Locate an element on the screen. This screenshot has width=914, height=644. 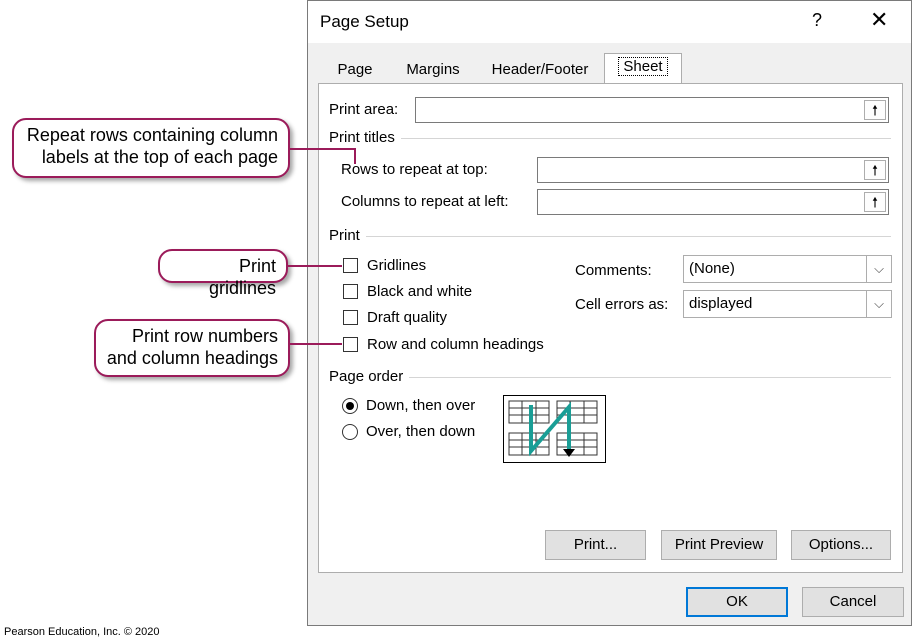
draft-quality-checkbox is located at coordinates (350, 317).